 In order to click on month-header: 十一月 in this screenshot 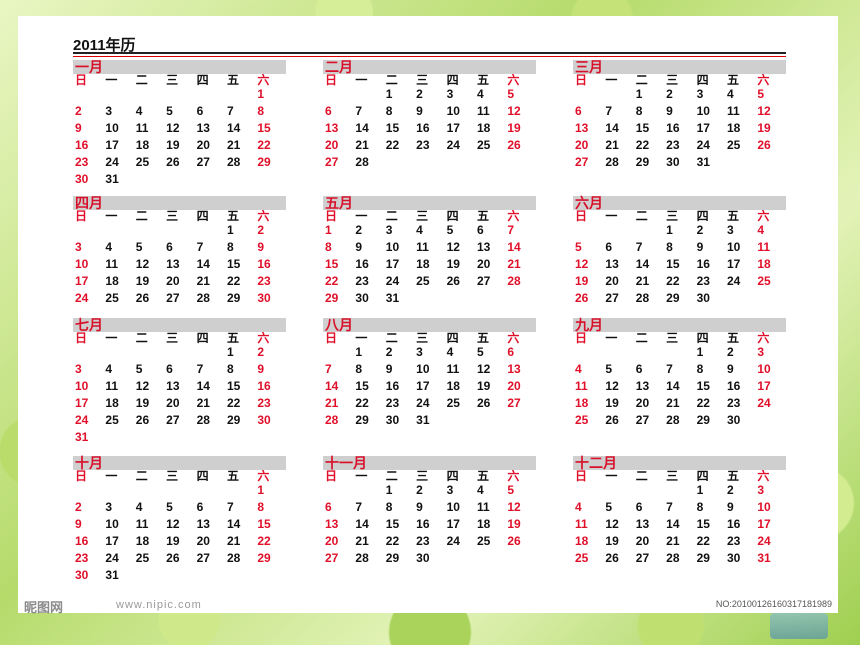, I will do `click(429, 463)`.